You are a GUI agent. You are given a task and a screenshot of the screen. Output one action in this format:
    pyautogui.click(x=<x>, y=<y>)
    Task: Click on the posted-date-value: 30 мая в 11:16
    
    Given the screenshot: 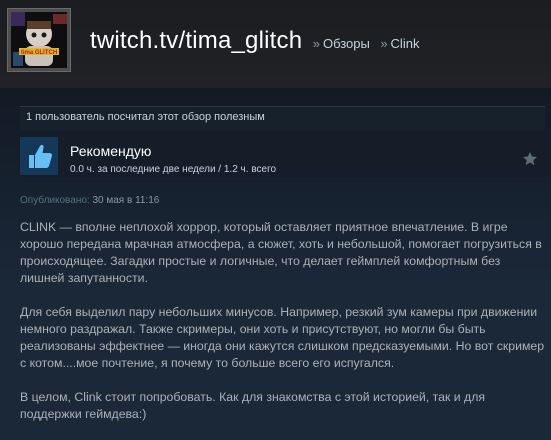 What is the action you would take?
    pyautogui.click(x=126, y=200)
    